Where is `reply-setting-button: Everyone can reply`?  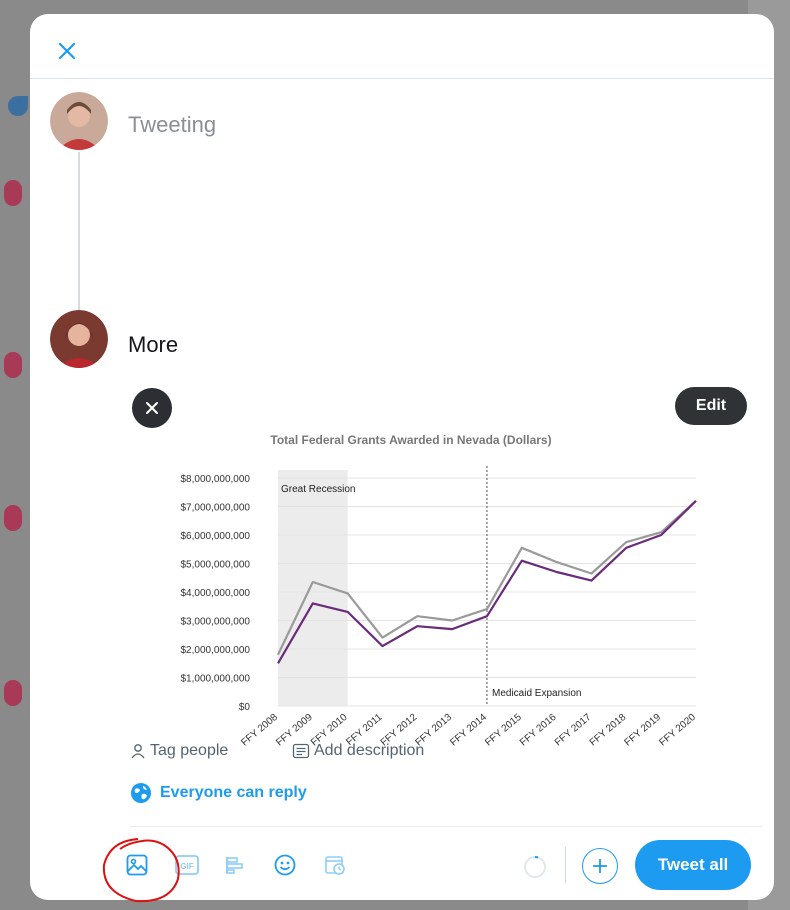
reply-setting-button: Everyone can reply is located at coordinates (218, 793).